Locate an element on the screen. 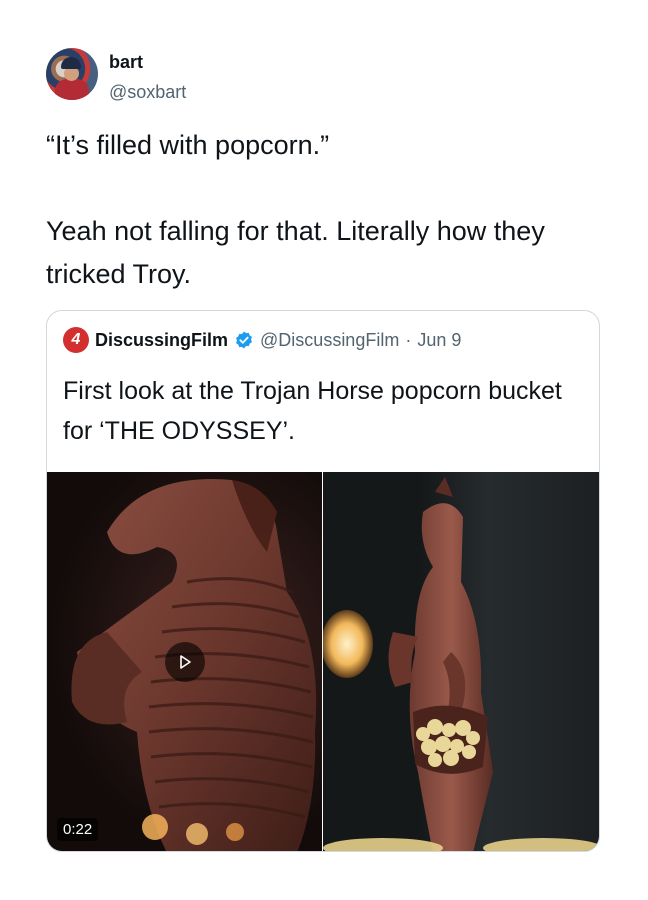 The image size is (648, 900). quoted-avatar-logo-text: 4 is located at coordinates (76, 339).